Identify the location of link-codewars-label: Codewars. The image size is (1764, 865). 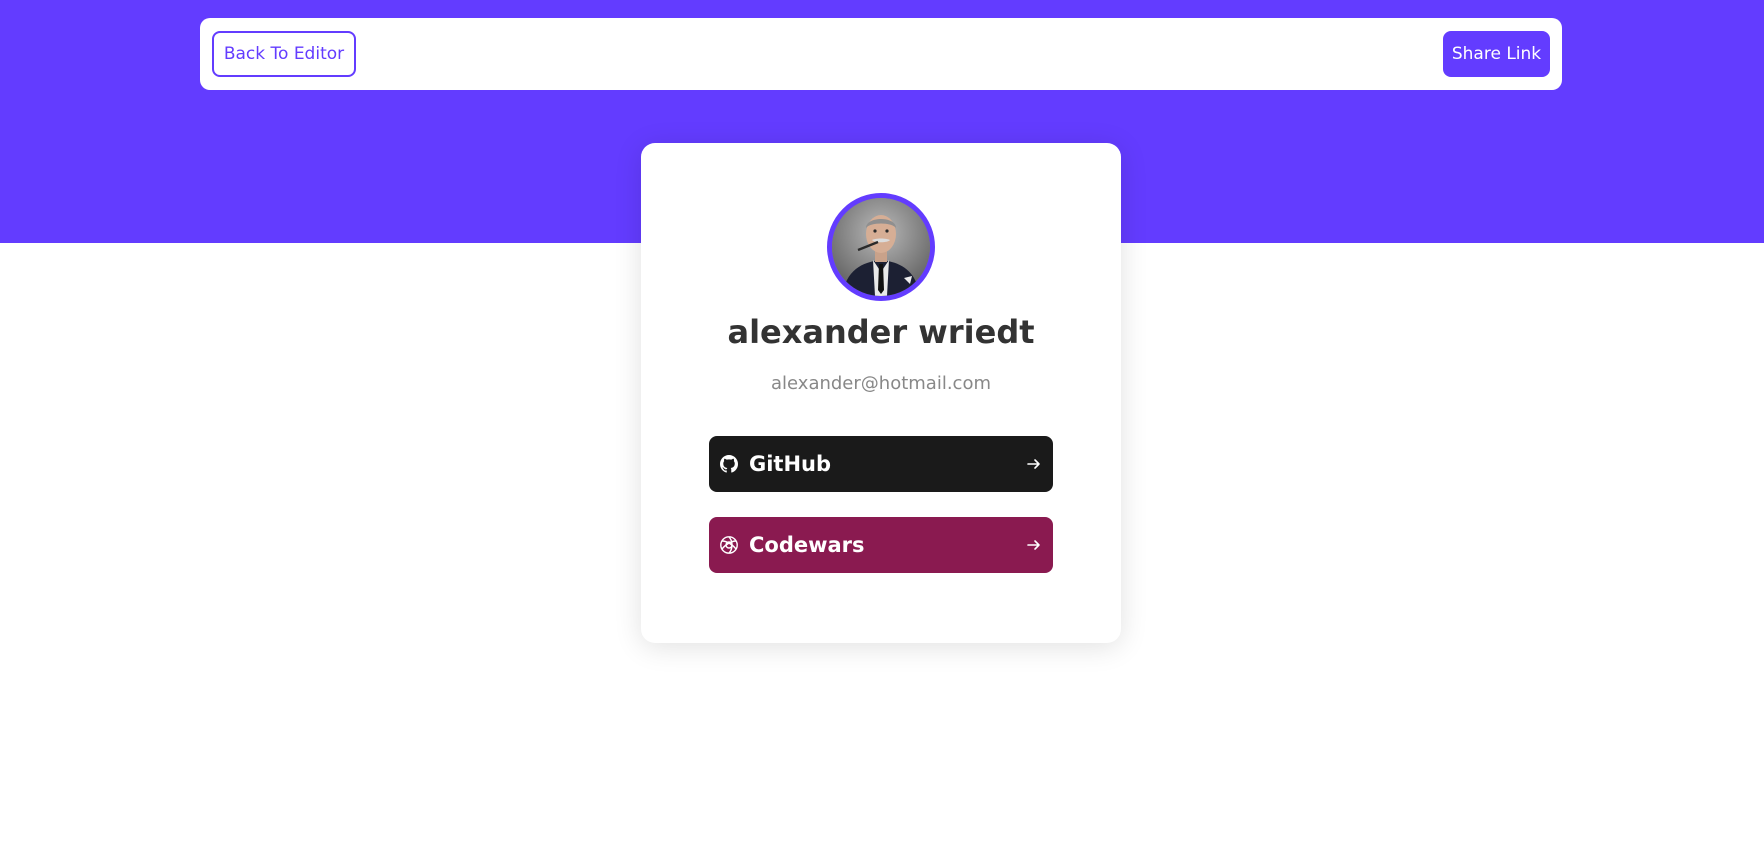
(807, 545).